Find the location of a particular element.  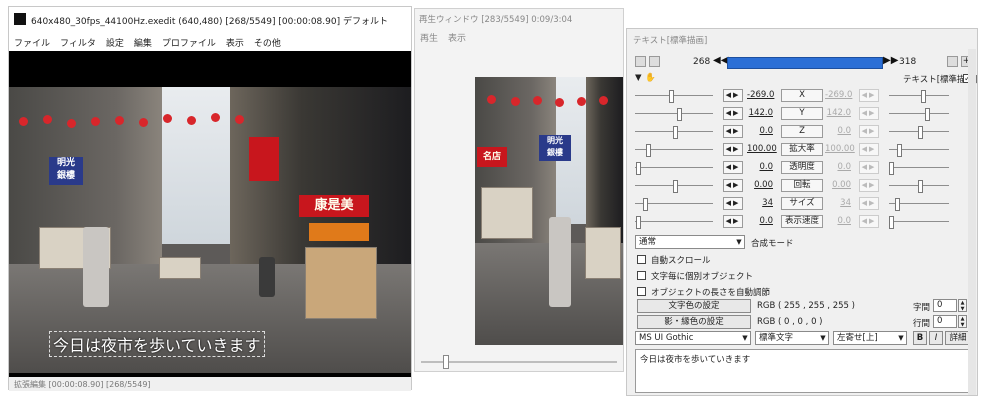

collapse-arrow-icon: ▼ is located at coordinates (638, 78).